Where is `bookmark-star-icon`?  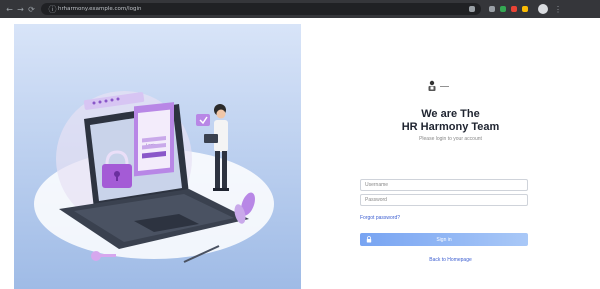
bookmark-star-icon is located at coordinates (472, 9).